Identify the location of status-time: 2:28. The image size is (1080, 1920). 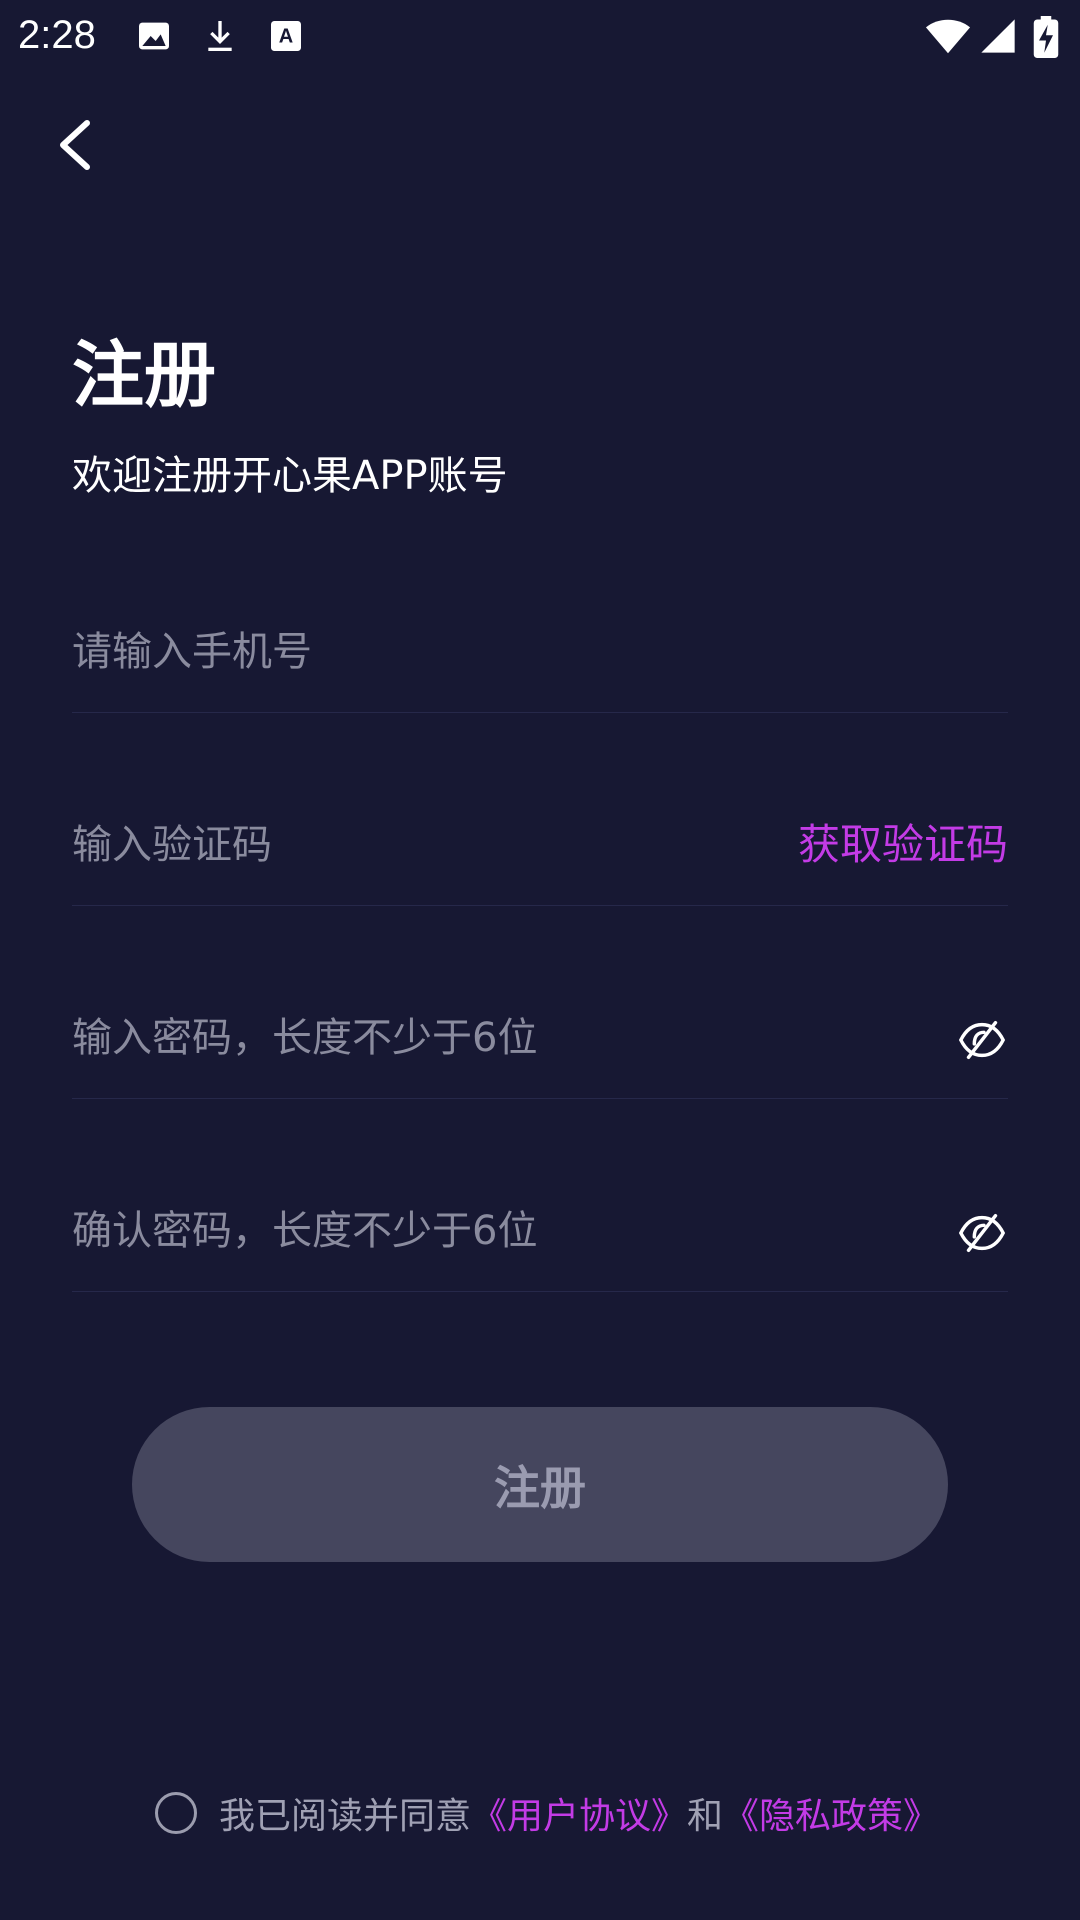
(57, 35).